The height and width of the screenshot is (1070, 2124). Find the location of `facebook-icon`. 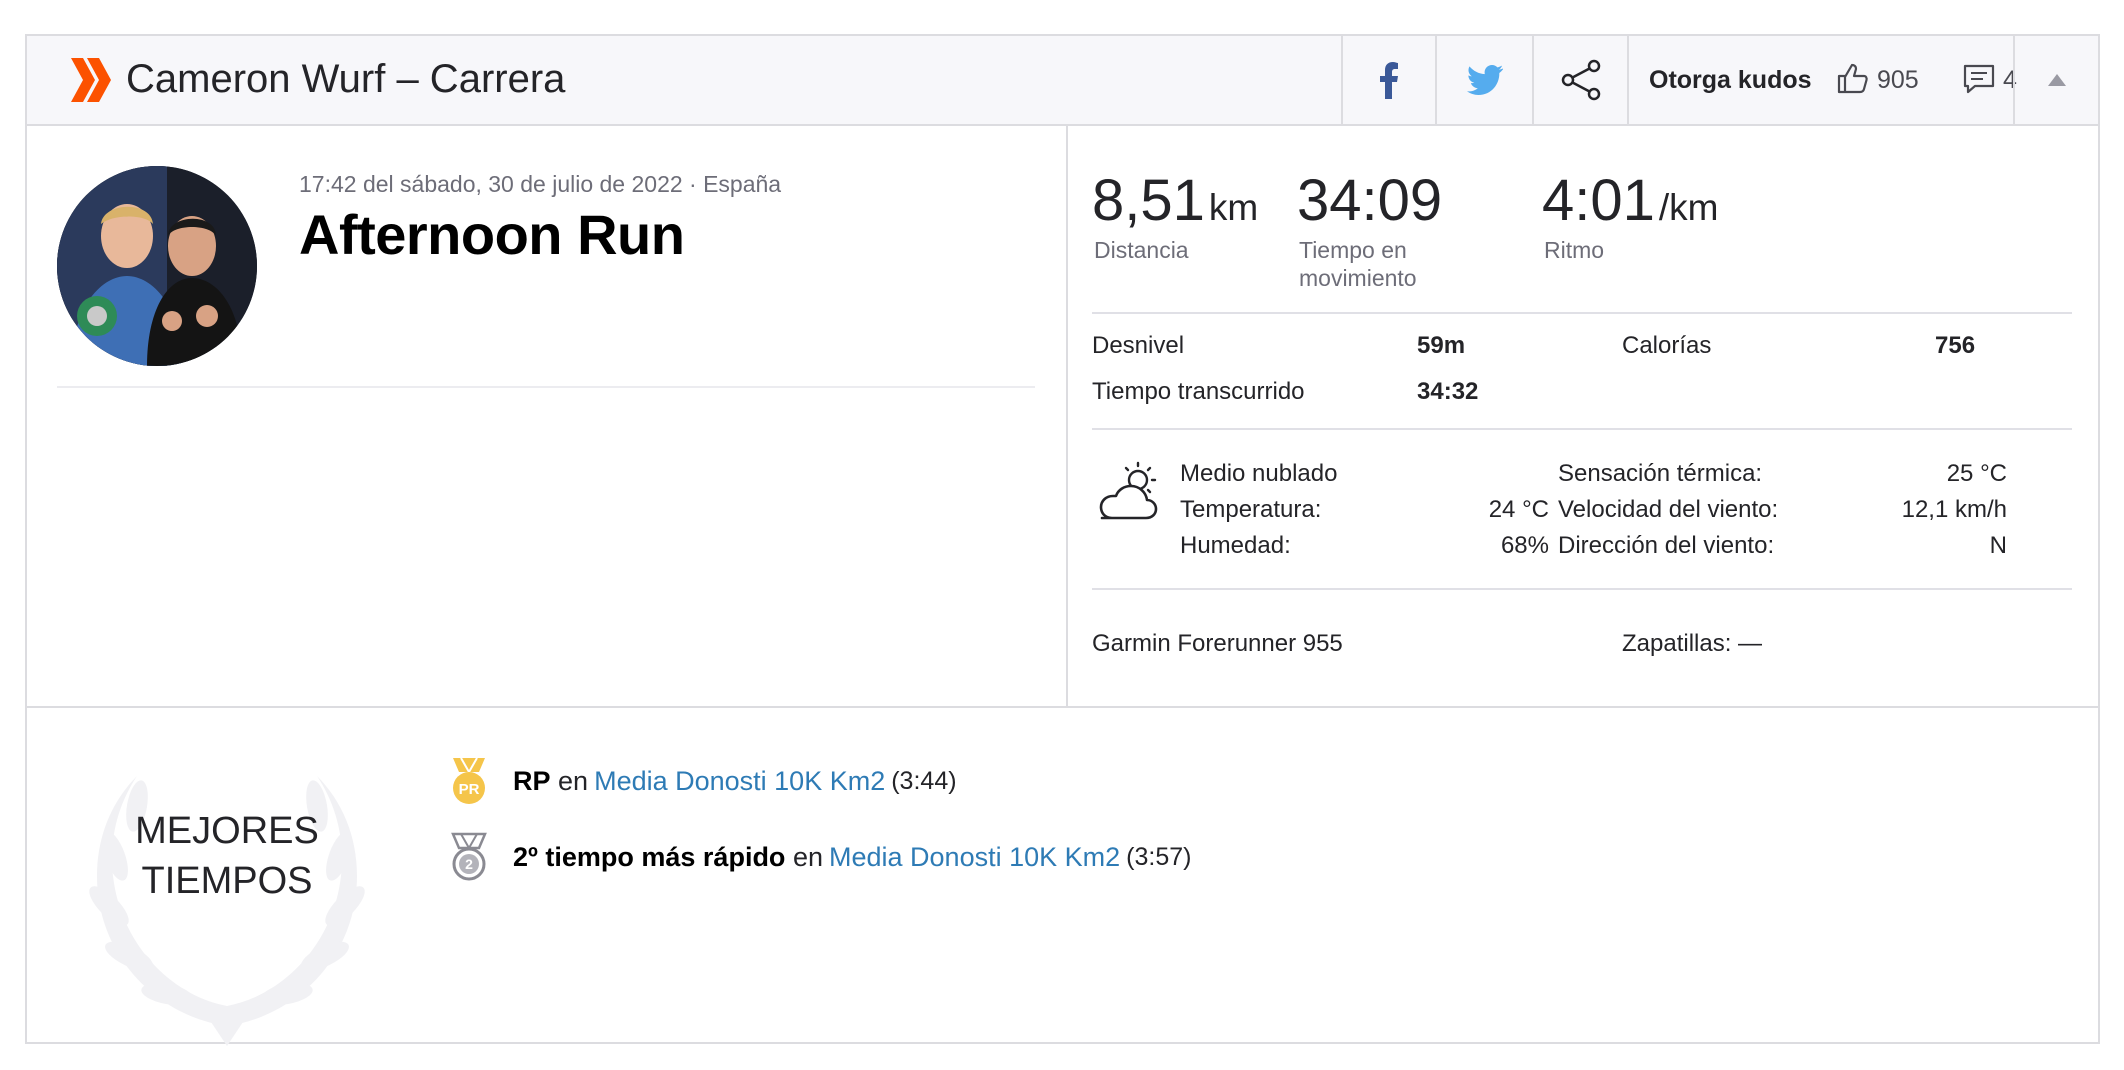

facebook-icon is located at coordinates (1389, 80).